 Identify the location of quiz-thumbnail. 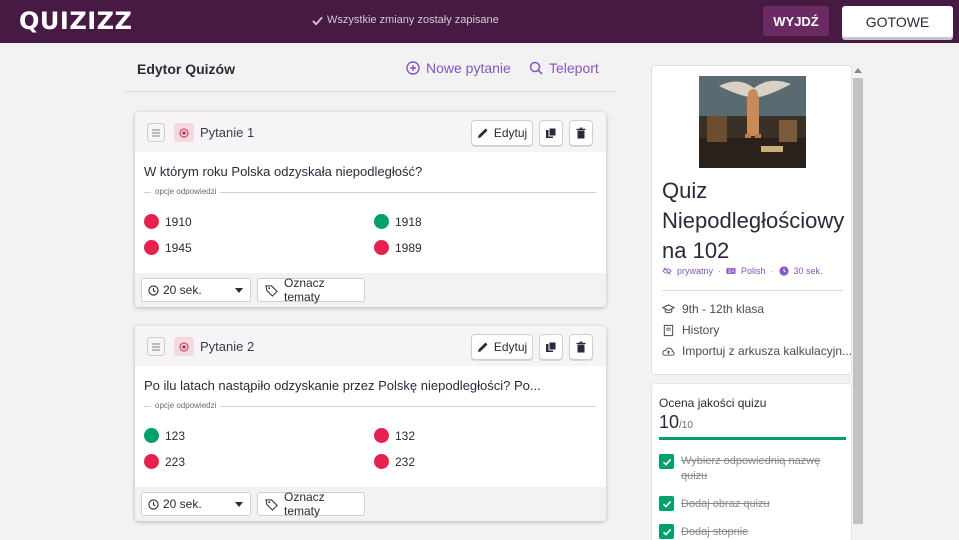
(752, 122).